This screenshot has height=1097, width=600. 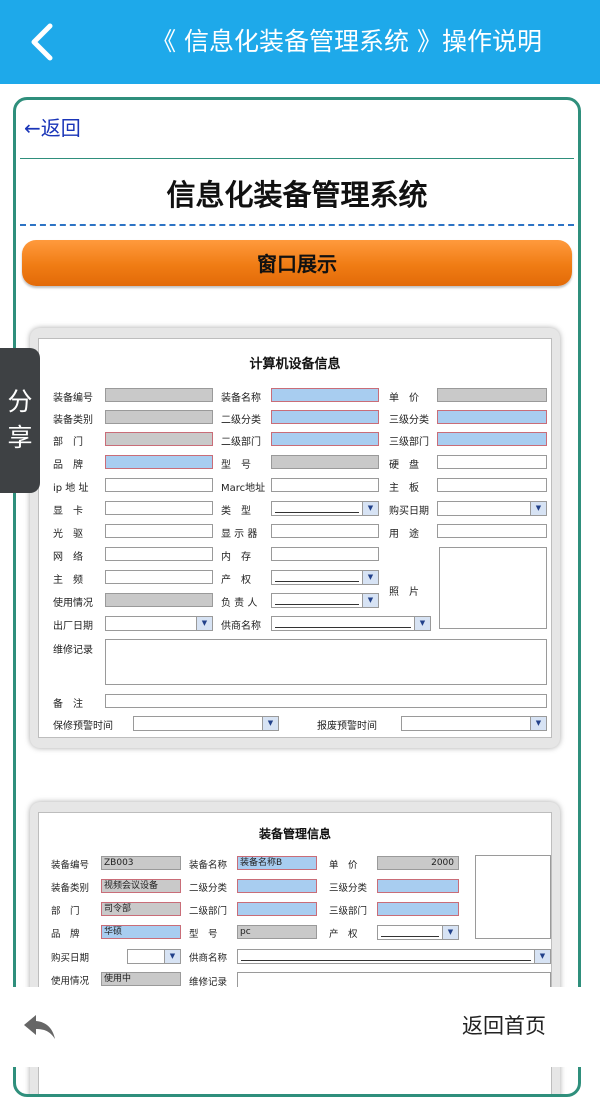 What do you see at coordinates (492, 508) in the screenshot?
I see `select-buy-date: ▼` at bounding box center [492, 508].